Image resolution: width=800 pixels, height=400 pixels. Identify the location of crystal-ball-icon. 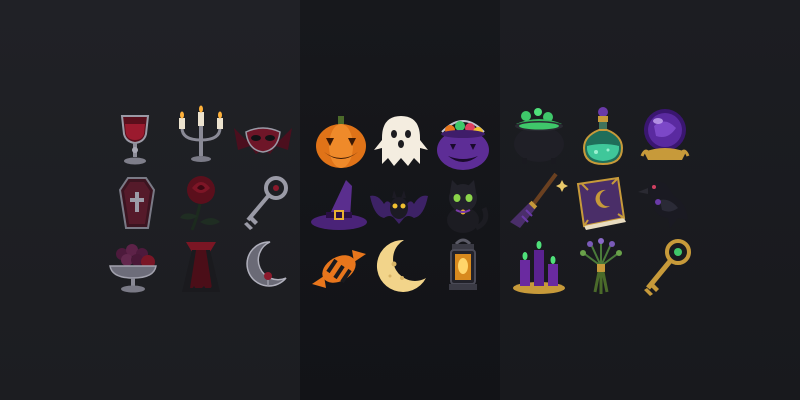
(665, 137).